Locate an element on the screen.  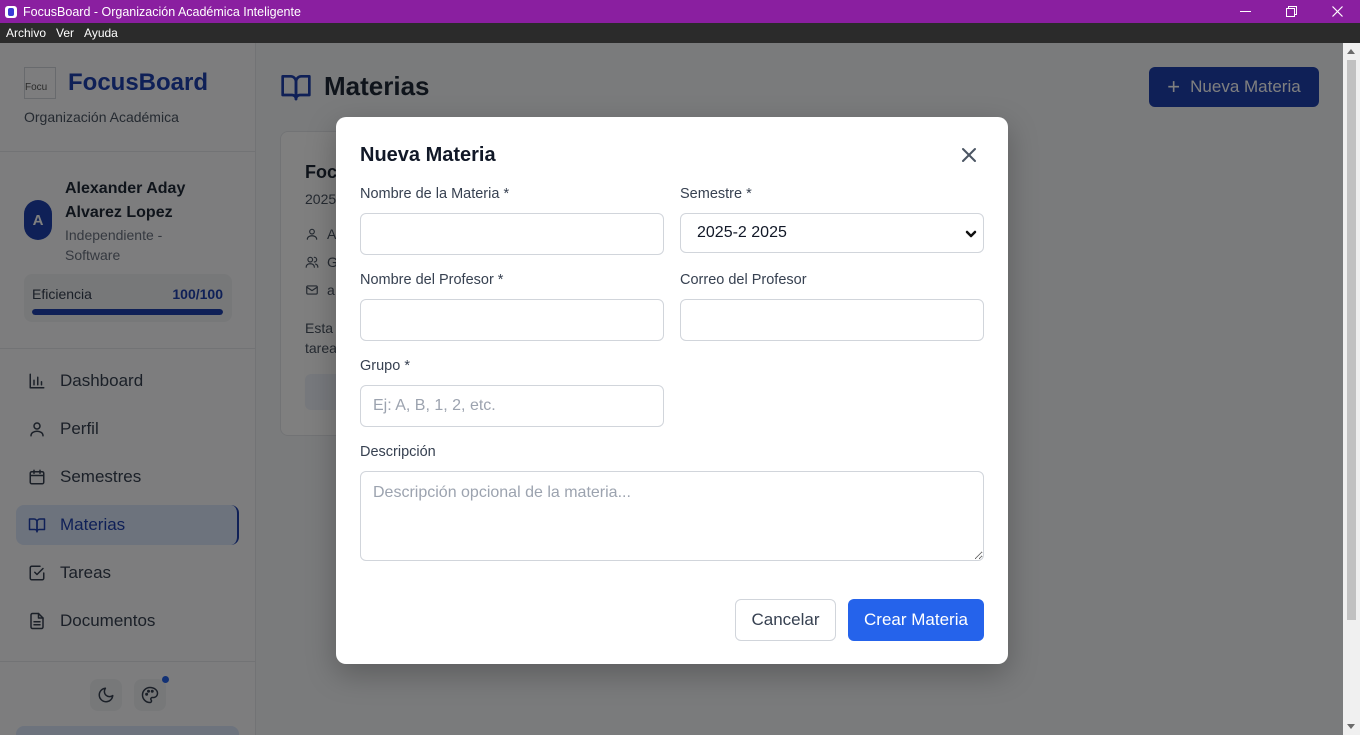
subject-name-input is located at coordinates (512, 234).